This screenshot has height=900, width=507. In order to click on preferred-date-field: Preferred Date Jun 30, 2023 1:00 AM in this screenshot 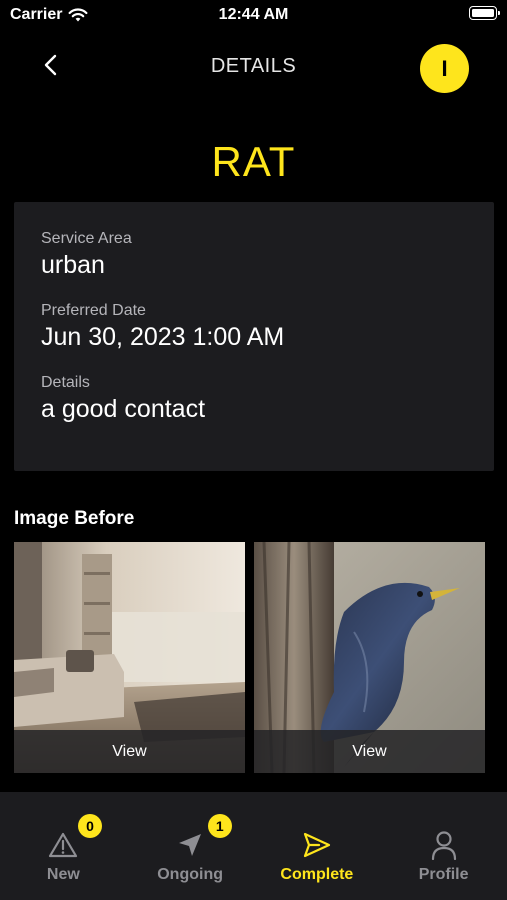, I will do `click(254, 327)`.